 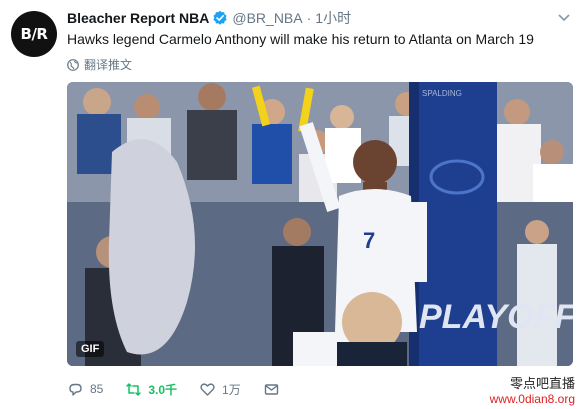 I want to click on translate-tweet-link: 翻译推文, so click(x=99, y=64).